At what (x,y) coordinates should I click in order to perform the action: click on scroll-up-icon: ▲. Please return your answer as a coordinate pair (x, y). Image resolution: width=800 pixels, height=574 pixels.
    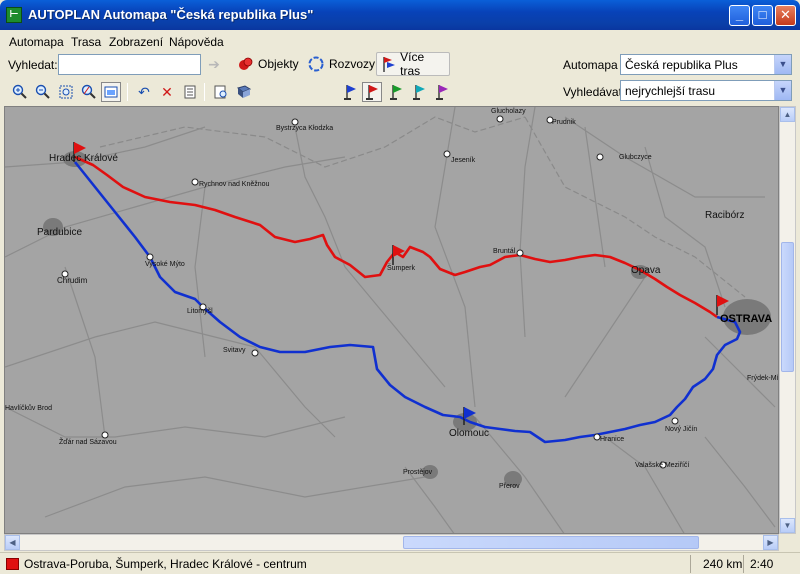
    Looking at the image, I should click on (787, 114).